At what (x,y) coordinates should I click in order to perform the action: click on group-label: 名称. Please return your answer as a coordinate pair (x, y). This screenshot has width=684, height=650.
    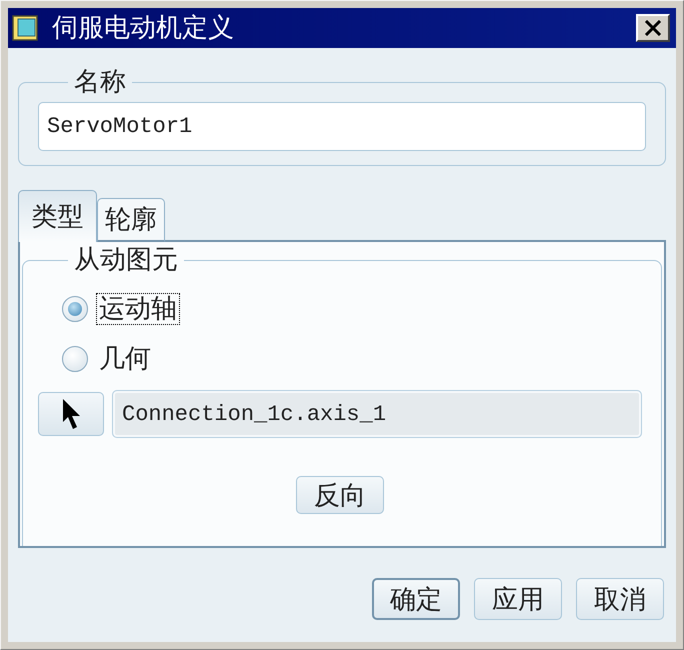
    Looking at the image, I should click on (100, 82).